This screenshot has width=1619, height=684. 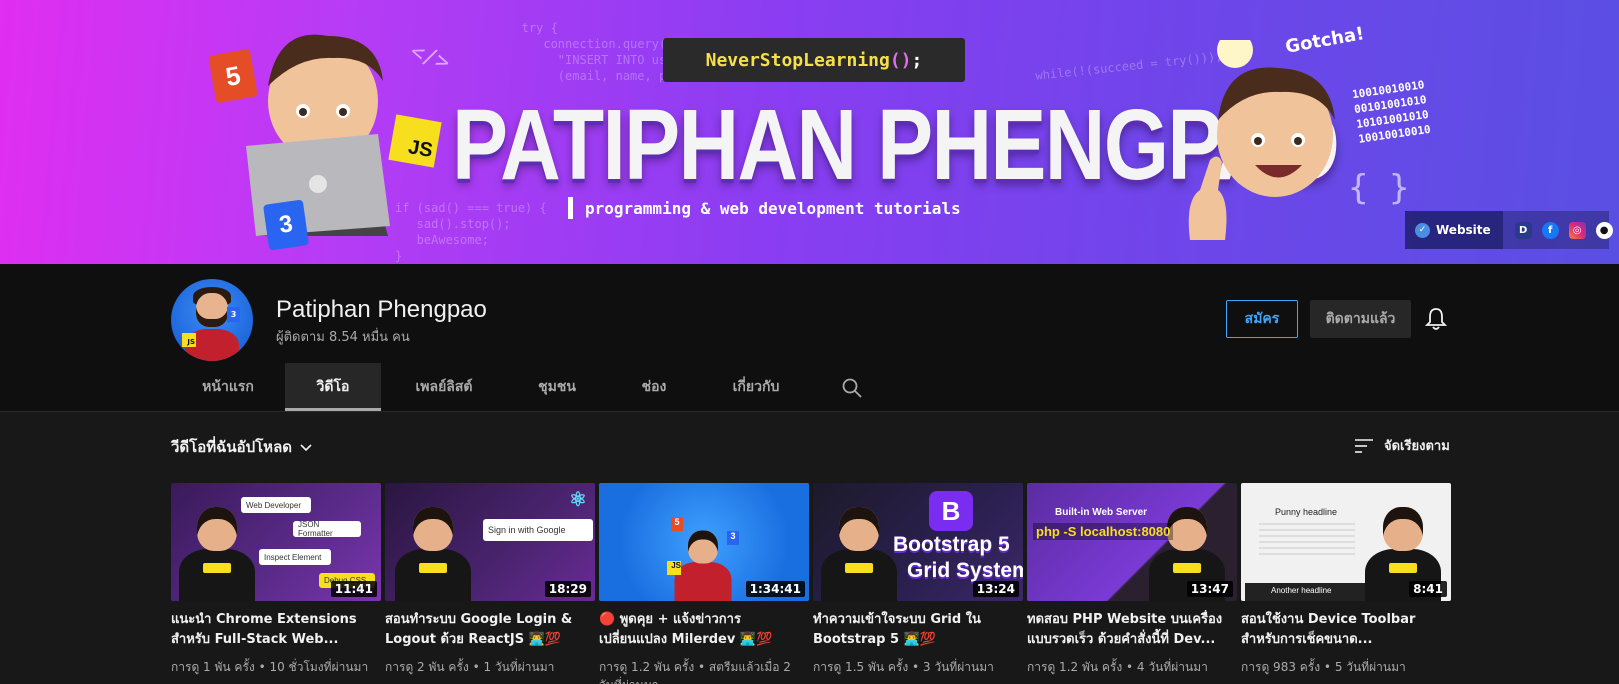 What do you see at coordinates (1306, 512) in the screenshot?
I see `thumb-headline: Punny headline` at bounding box center [1306, 512].